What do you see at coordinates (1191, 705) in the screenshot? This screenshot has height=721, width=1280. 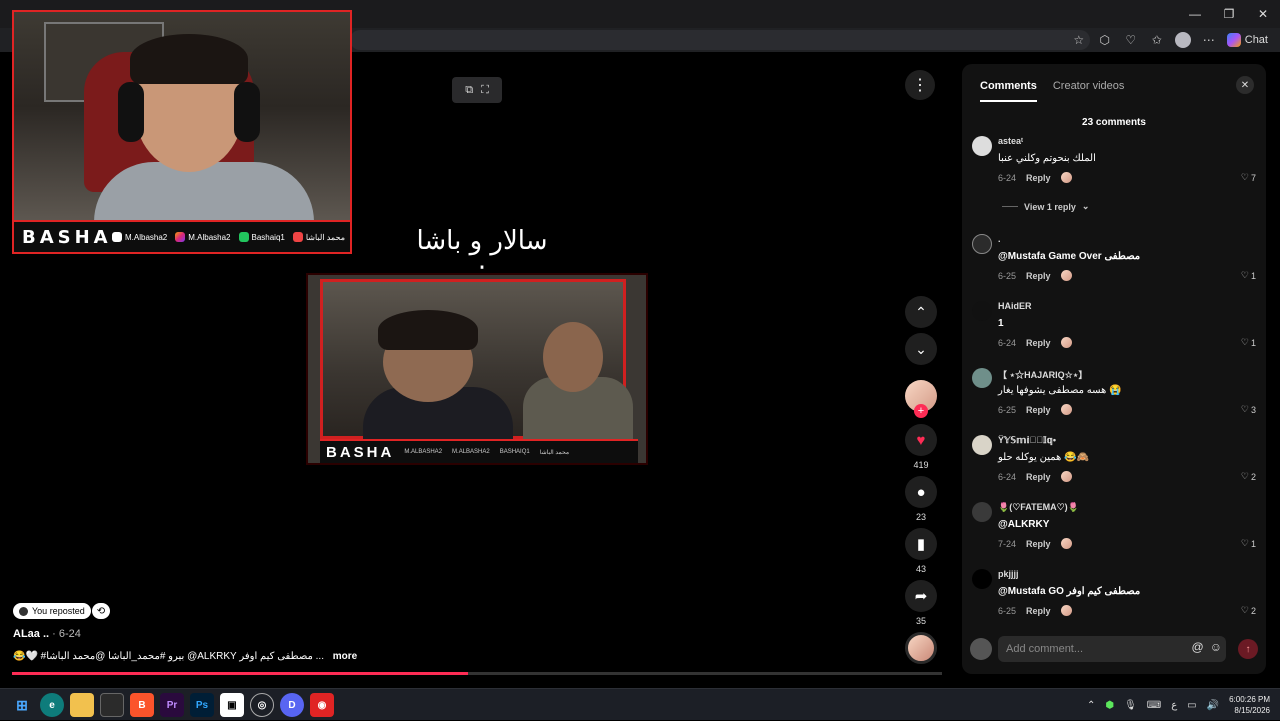 I see `network-icon: ▭` at bounding box center [1191, 705].